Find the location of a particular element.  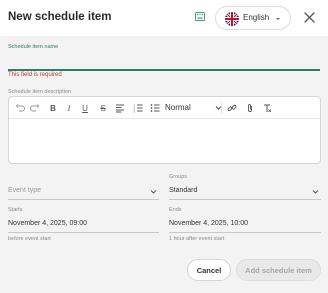

bold-button: B is located at coordinates (53, 108).